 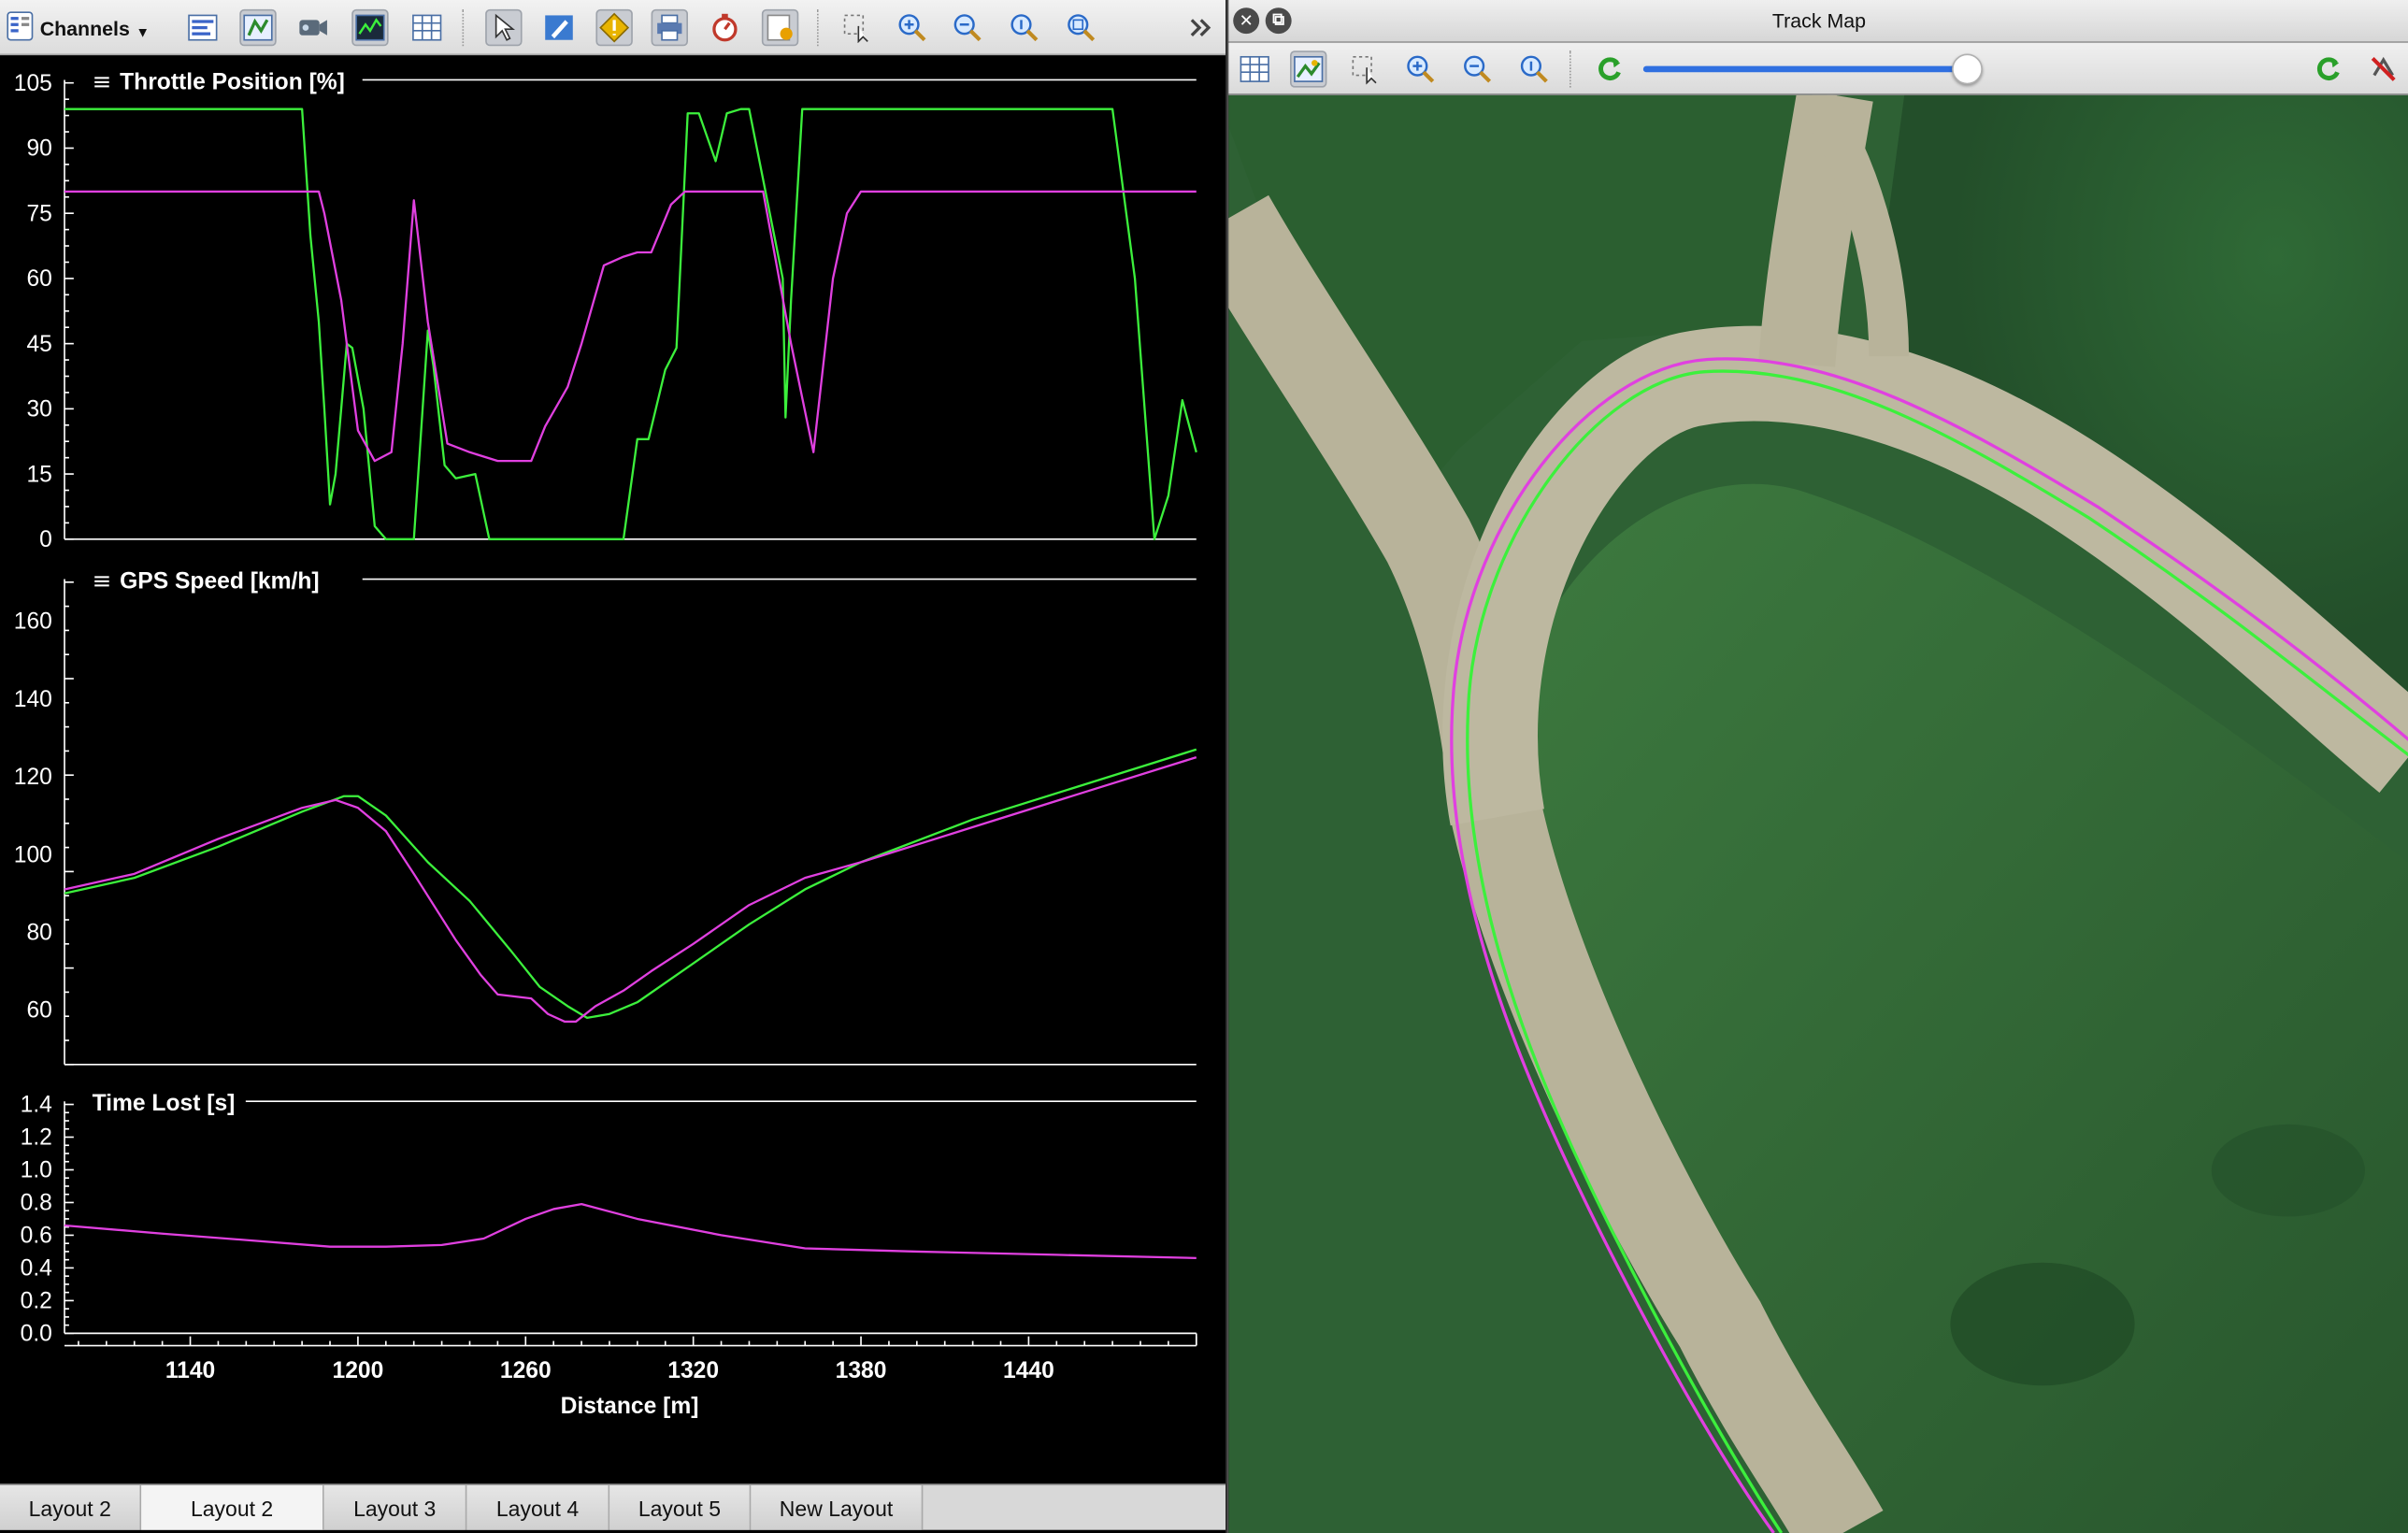 I want to click on pointer-icon, so click(x=504, y=27).